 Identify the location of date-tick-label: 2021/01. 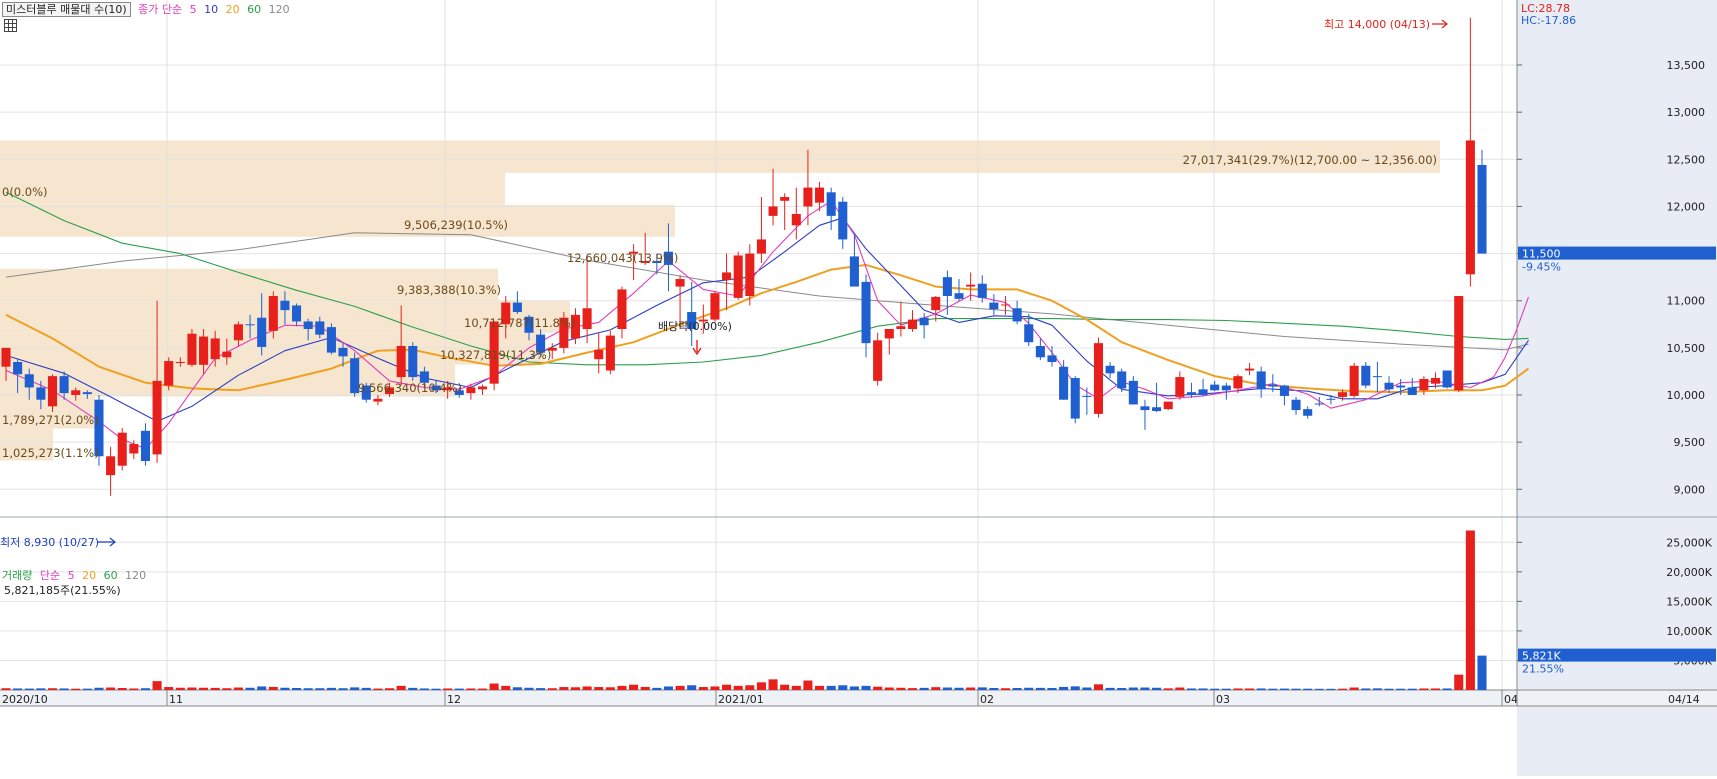
(741, 699).